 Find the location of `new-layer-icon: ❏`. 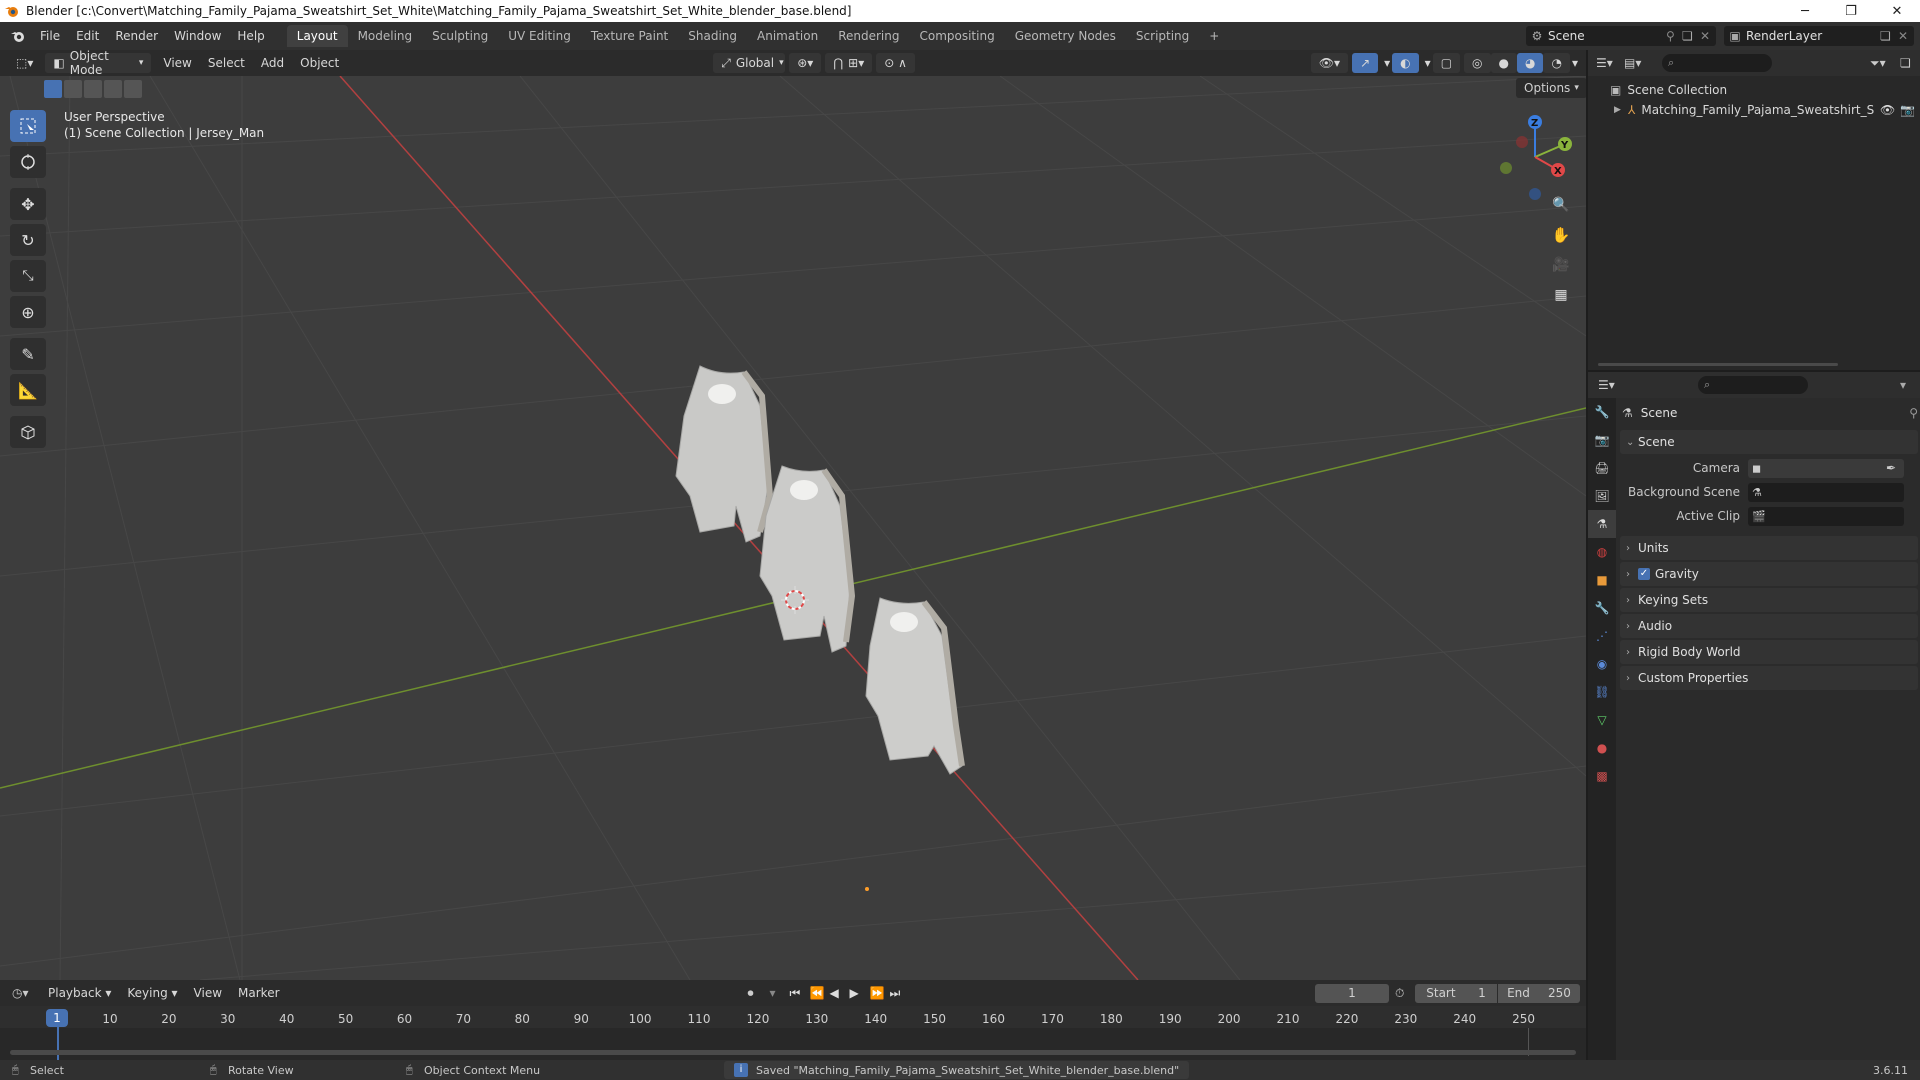

new-layer-icon: ❏ is located at coordinates (1889, 36).